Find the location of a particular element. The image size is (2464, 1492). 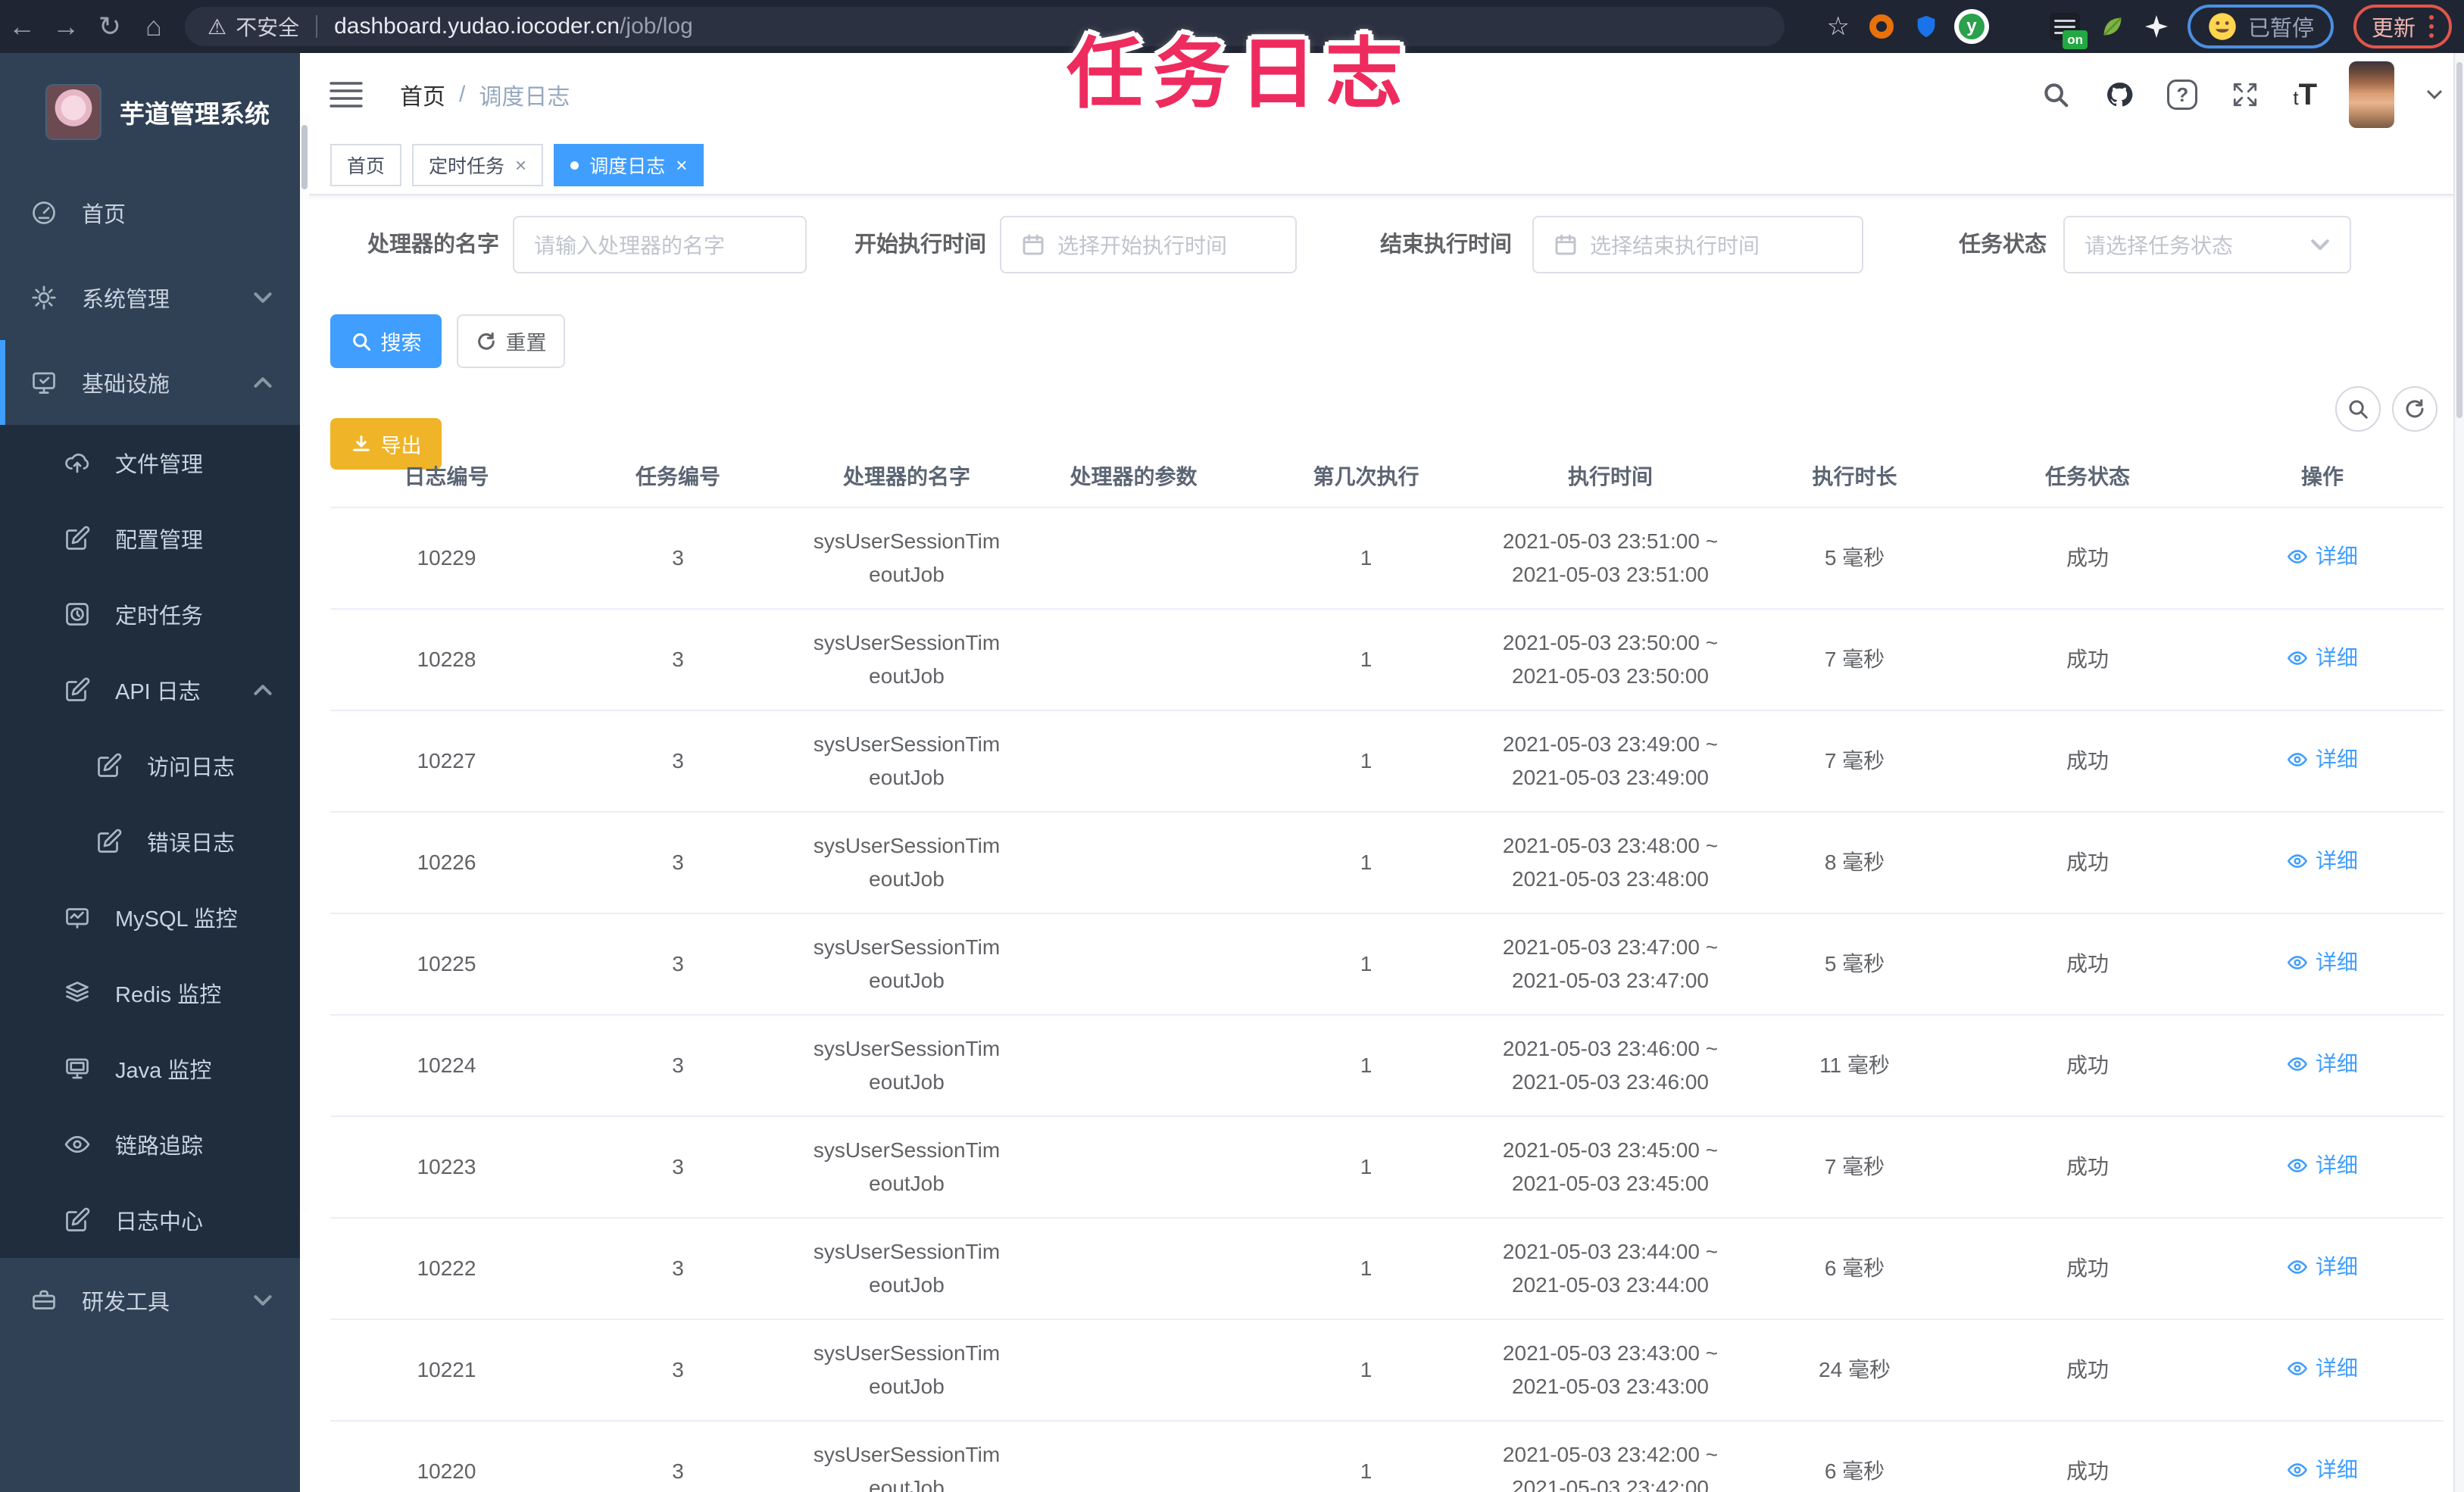

sidebar-item-file-management: 文件管理 is located at coordinates (150, 463).